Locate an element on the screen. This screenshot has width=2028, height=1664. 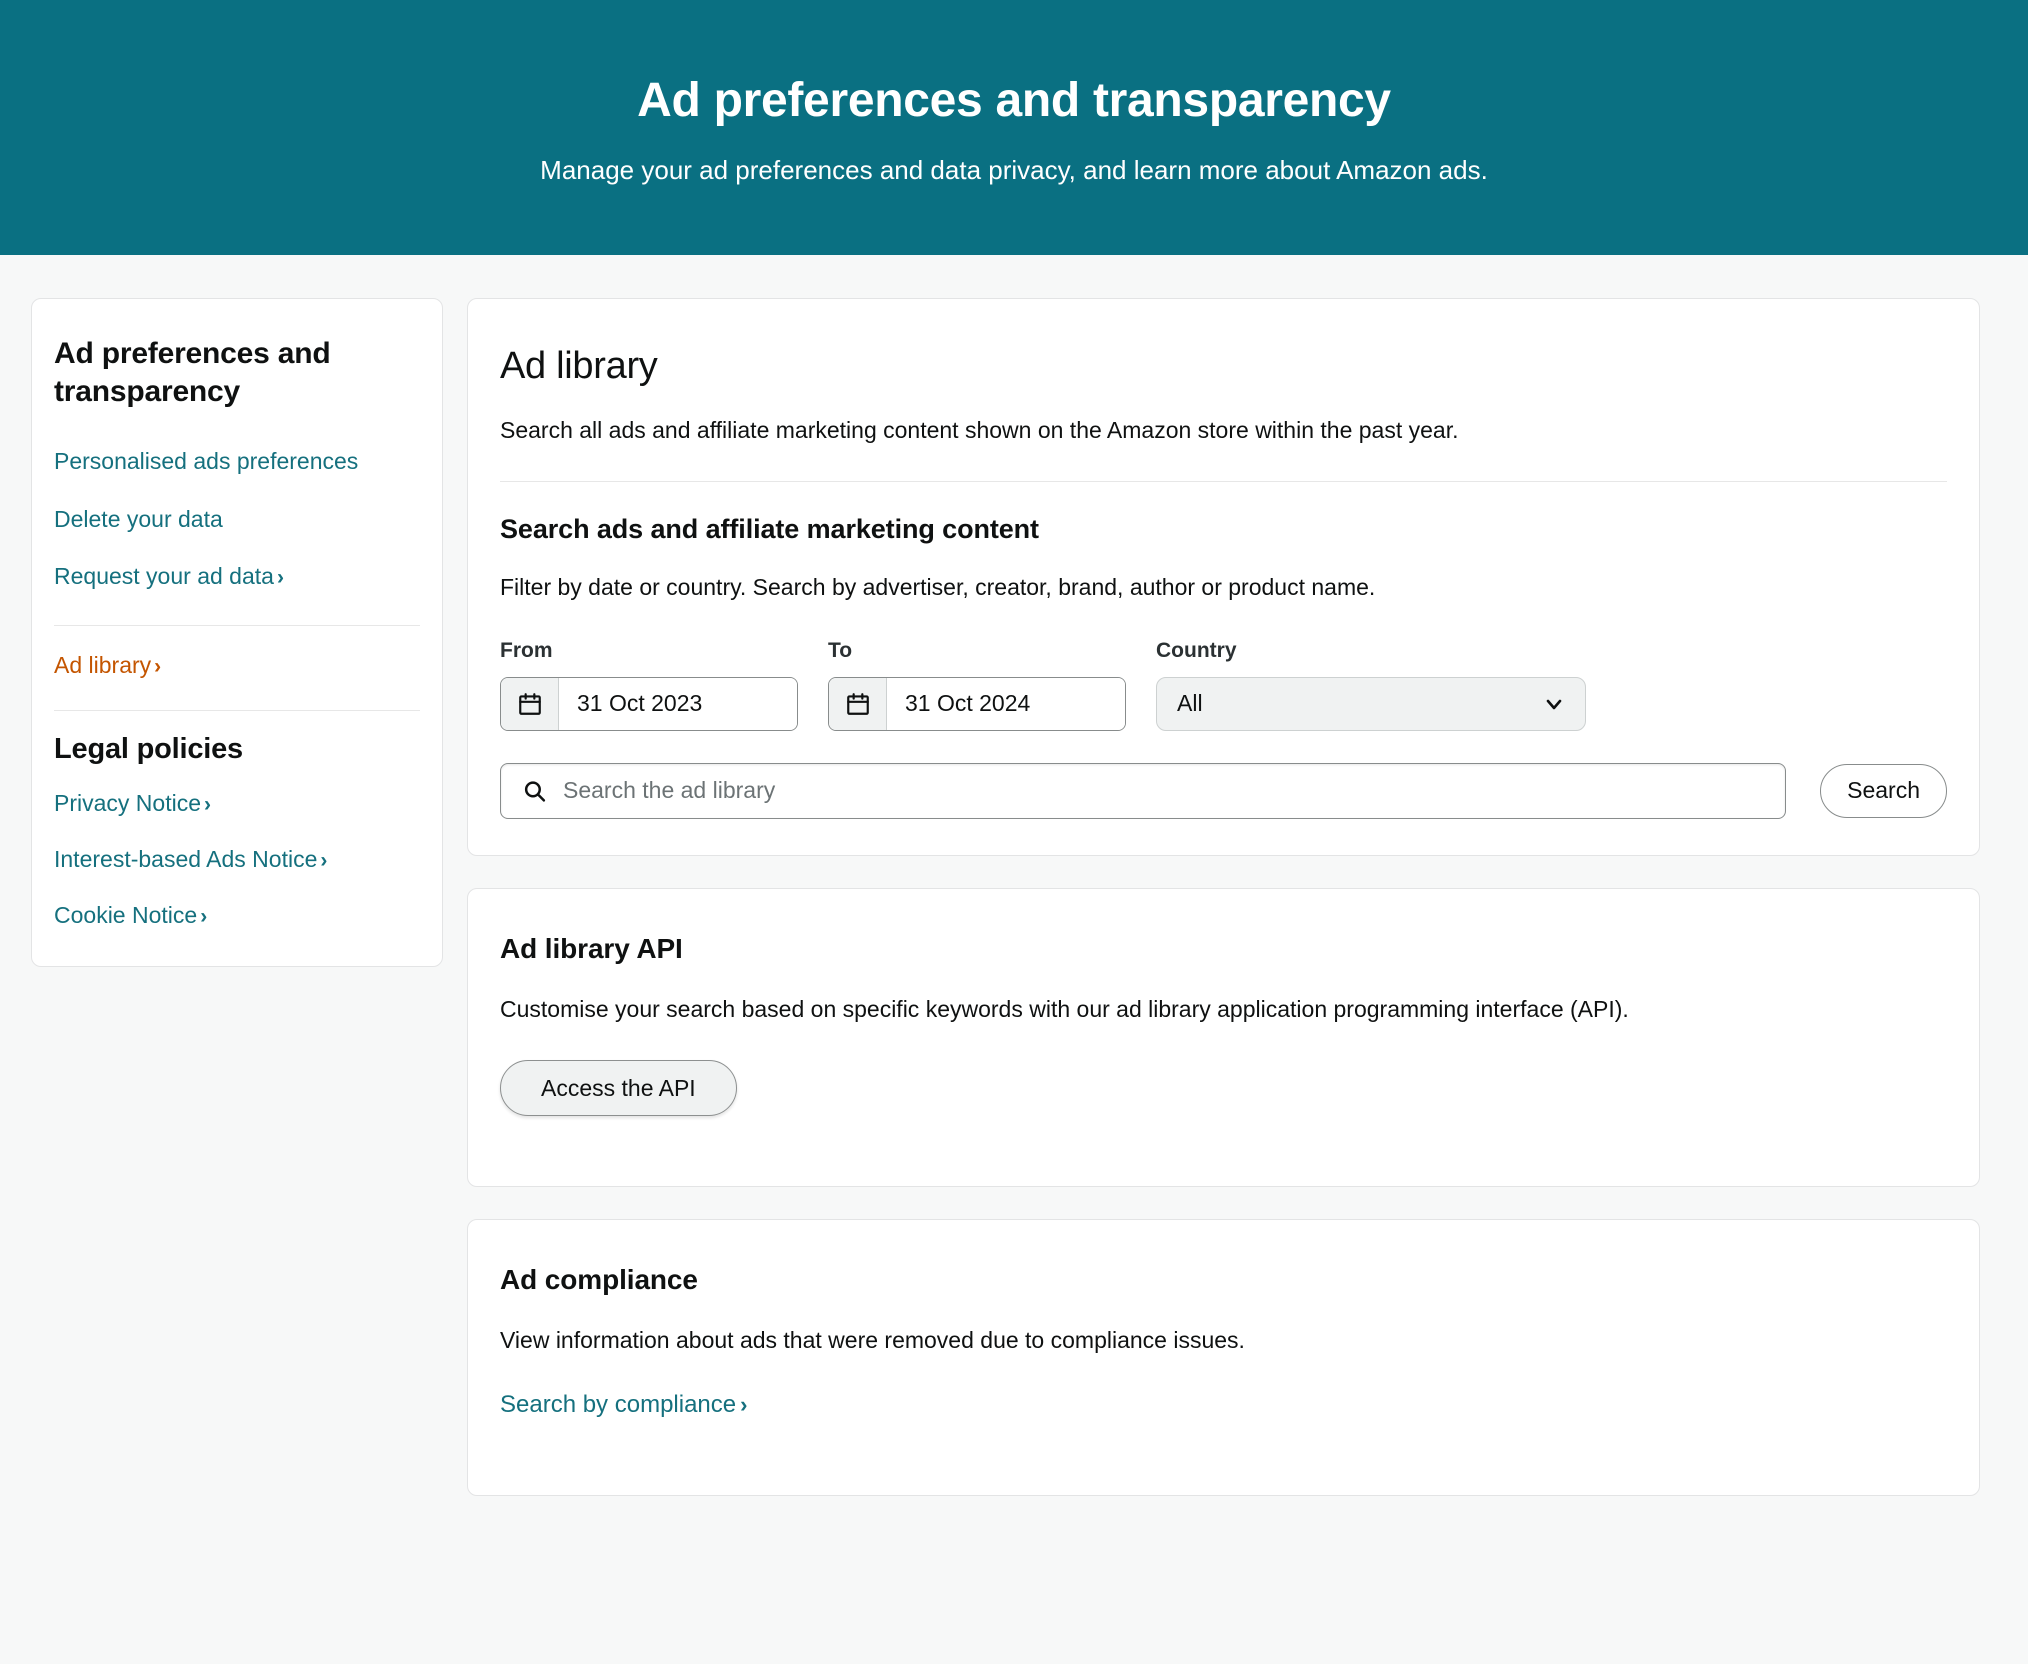
sidebar-link-personalised-ads-preferences: Personalised ads preferences is located at coordinates (206, 462).